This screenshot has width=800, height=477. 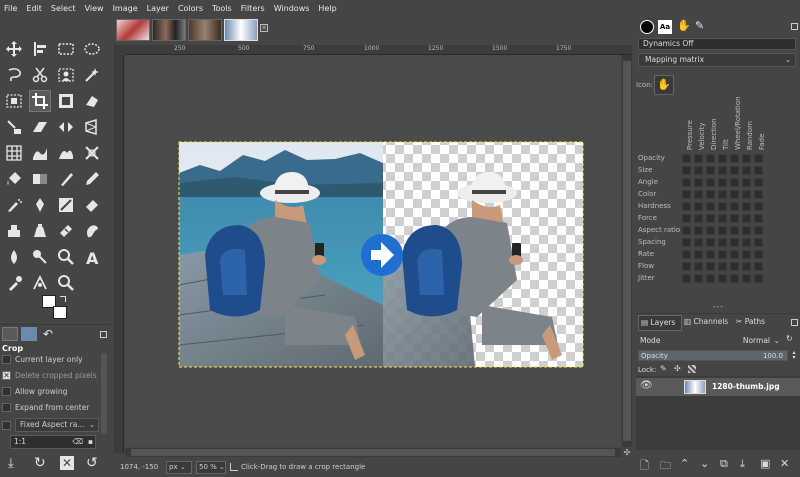 What do you see at coordinates (104, 394) in the screenshot?
I see `tool-options-scrollbar` at bounding box center [104, 394].